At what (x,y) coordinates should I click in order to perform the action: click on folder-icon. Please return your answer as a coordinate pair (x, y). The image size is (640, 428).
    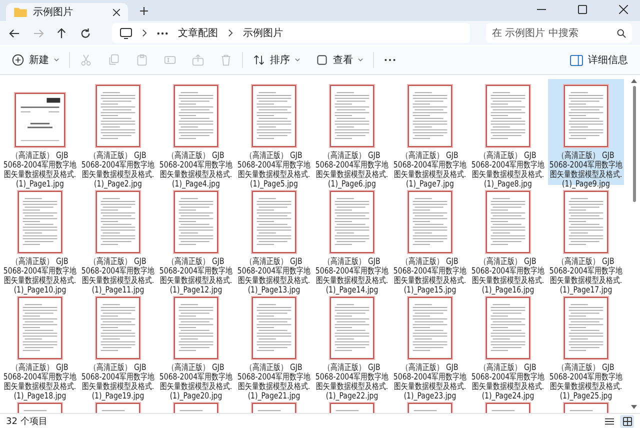
    Looking at the image, I should click on (20, 12).